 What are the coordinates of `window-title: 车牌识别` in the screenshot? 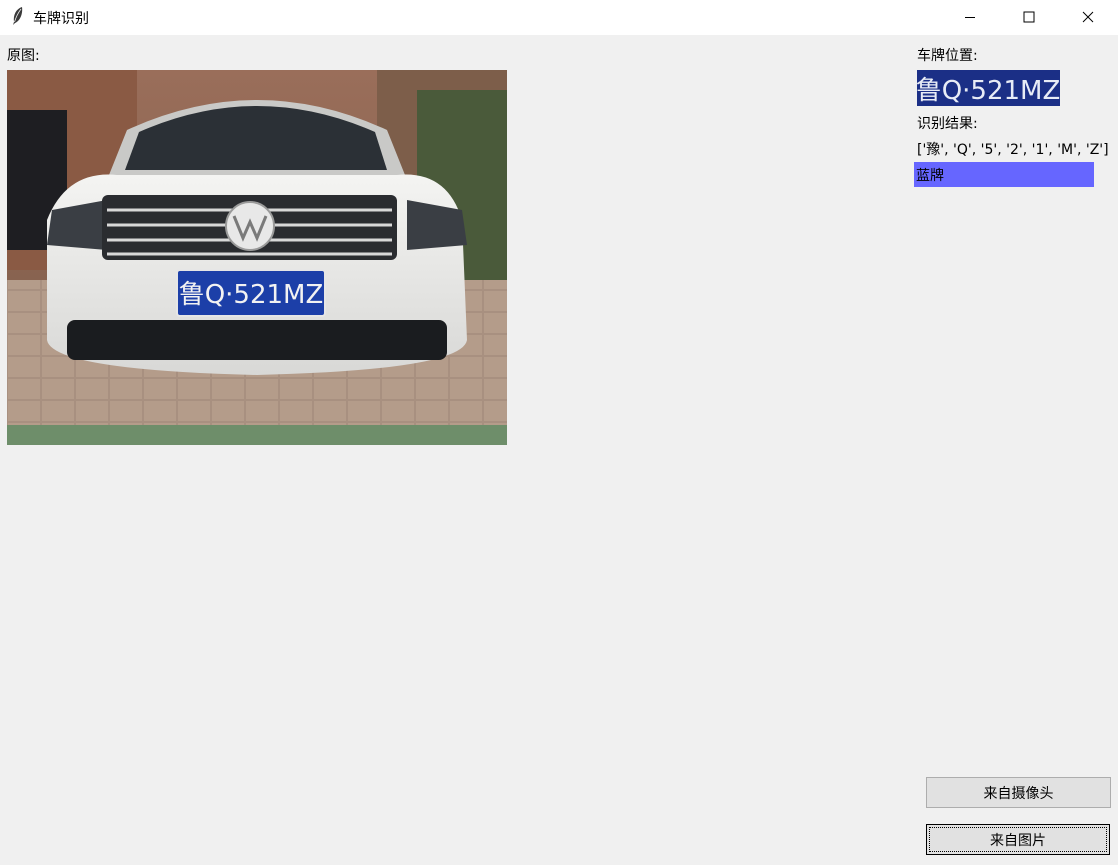 It's located at (61, 19).